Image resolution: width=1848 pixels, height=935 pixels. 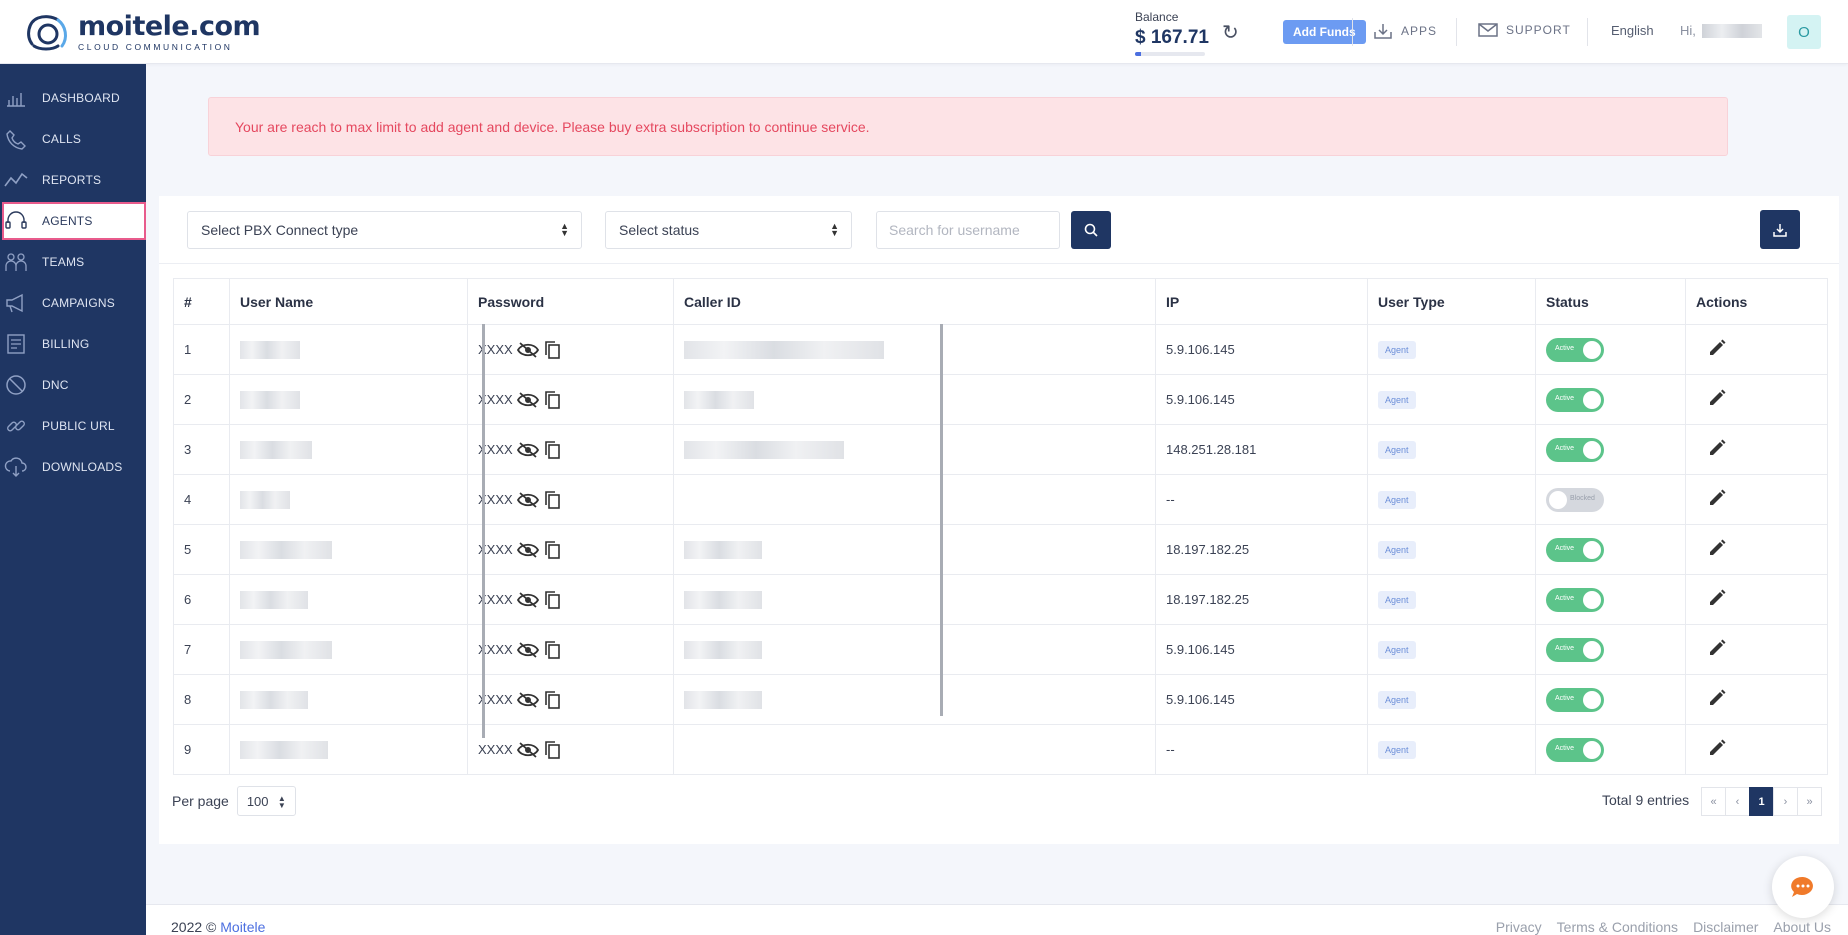 I want to click on brand-logo: moitele.com CLOUD COMMUNICATION, so click(x=141, y=32).